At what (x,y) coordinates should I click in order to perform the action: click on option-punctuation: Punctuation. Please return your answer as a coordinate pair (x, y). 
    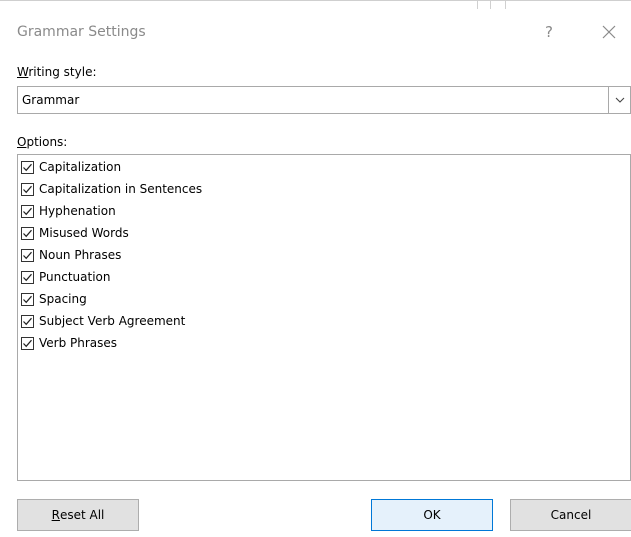
    Looking at the image, I should click on (65, 277).